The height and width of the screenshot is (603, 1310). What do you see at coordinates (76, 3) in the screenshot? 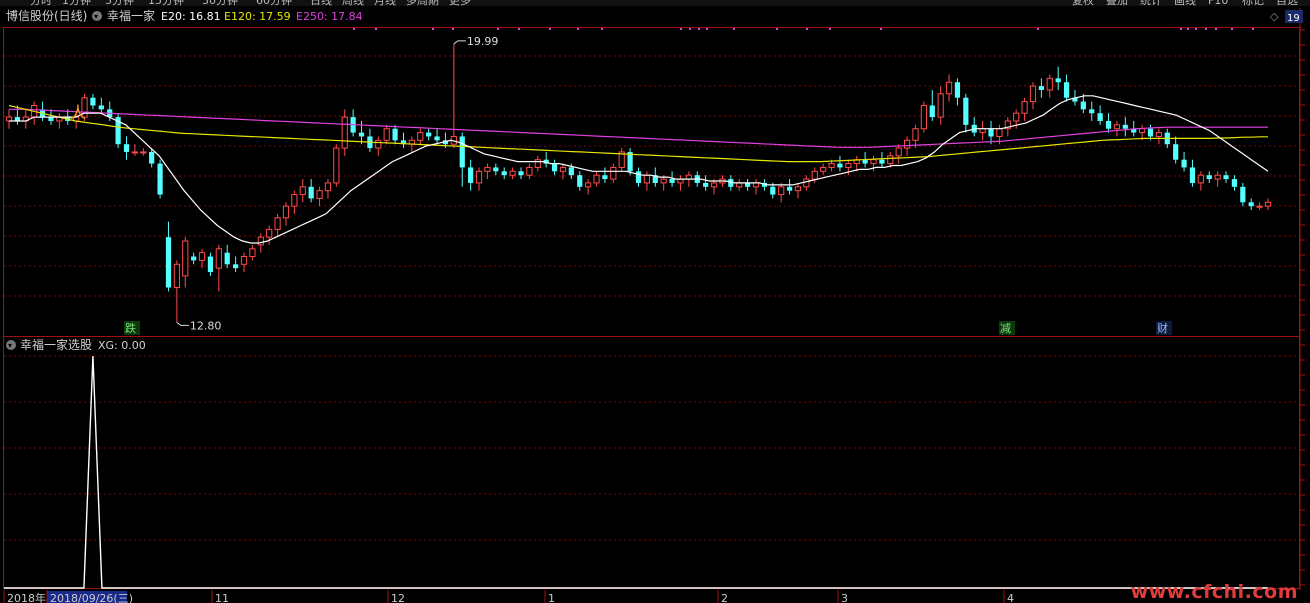
I see `toolbar-item: 1分钟` at bounding box center [76, 3].